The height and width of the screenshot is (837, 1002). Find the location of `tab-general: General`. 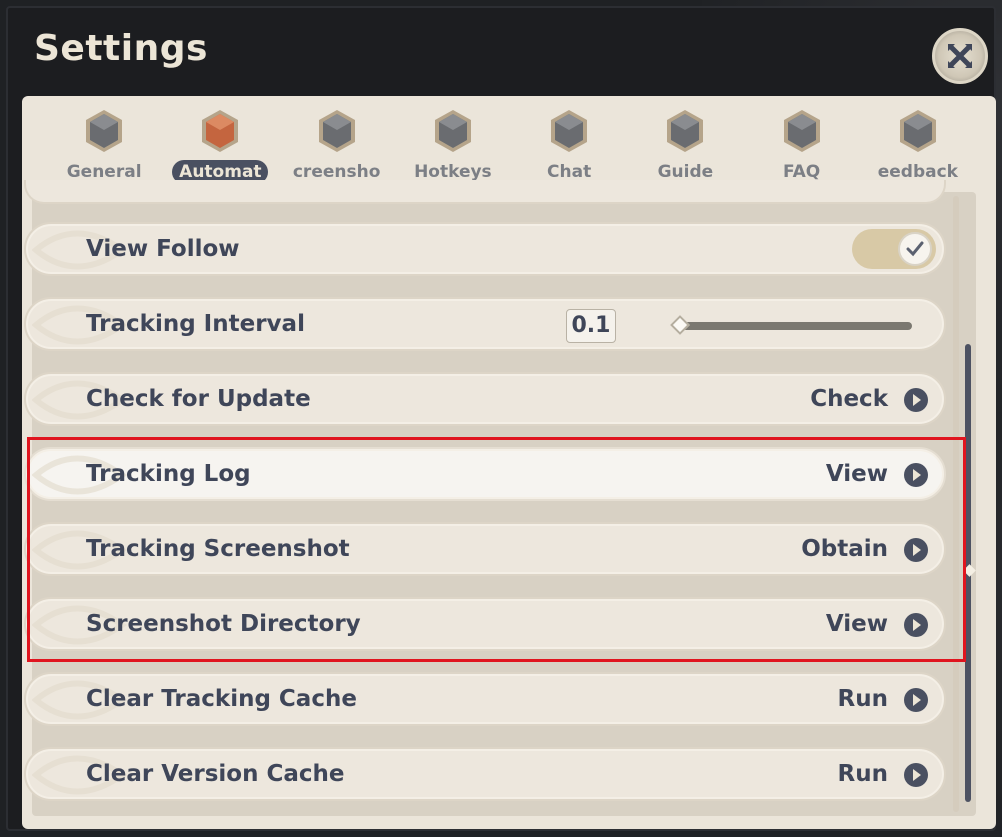

tab-general: General is located at coordinates (104, 146).